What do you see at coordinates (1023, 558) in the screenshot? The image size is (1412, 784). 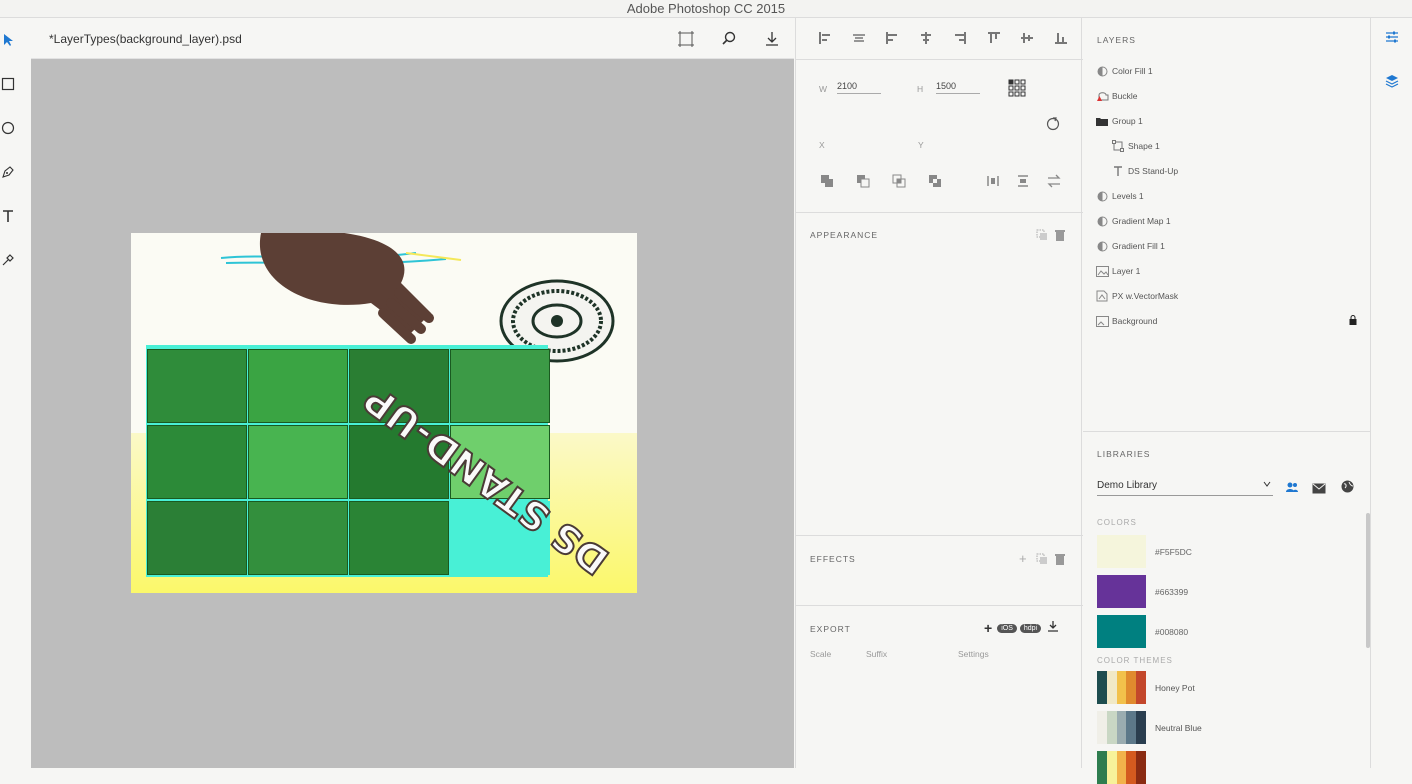 I see `add-effect-icon: +` at bounding box center [1023, 558].